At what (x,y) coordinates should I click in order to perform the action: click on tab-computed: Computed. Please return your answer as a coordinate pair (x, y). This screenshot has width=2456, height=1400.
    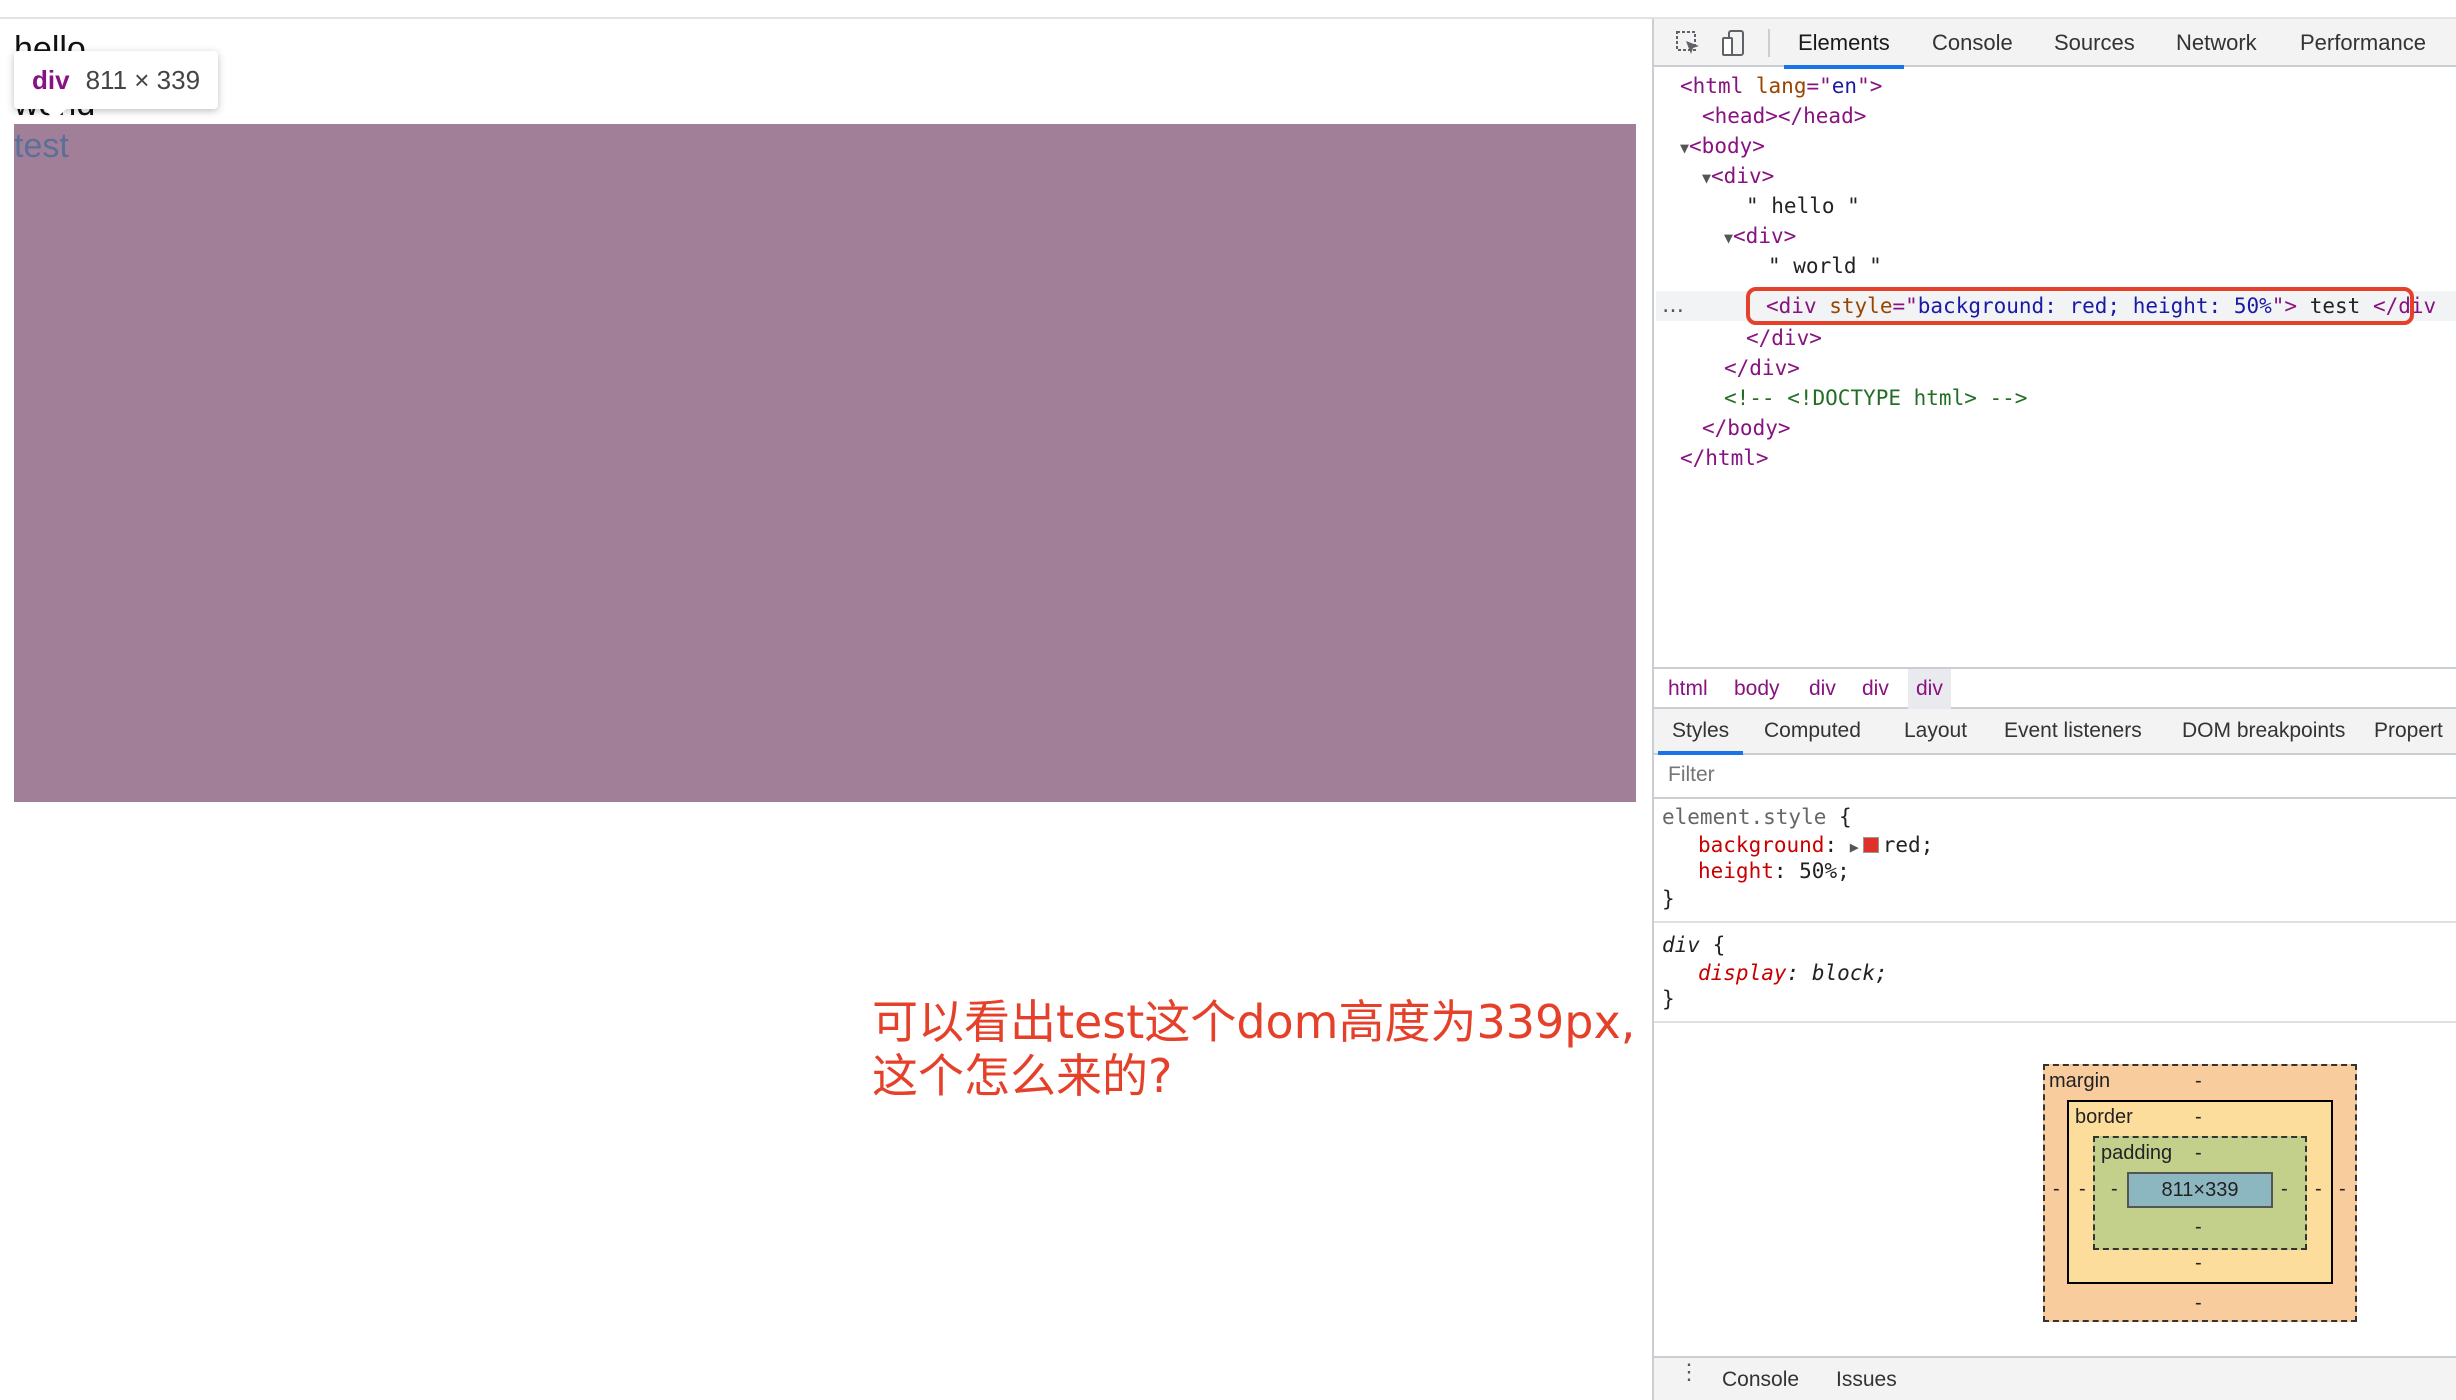
    Looking at the image, I should click on (1812, 731).